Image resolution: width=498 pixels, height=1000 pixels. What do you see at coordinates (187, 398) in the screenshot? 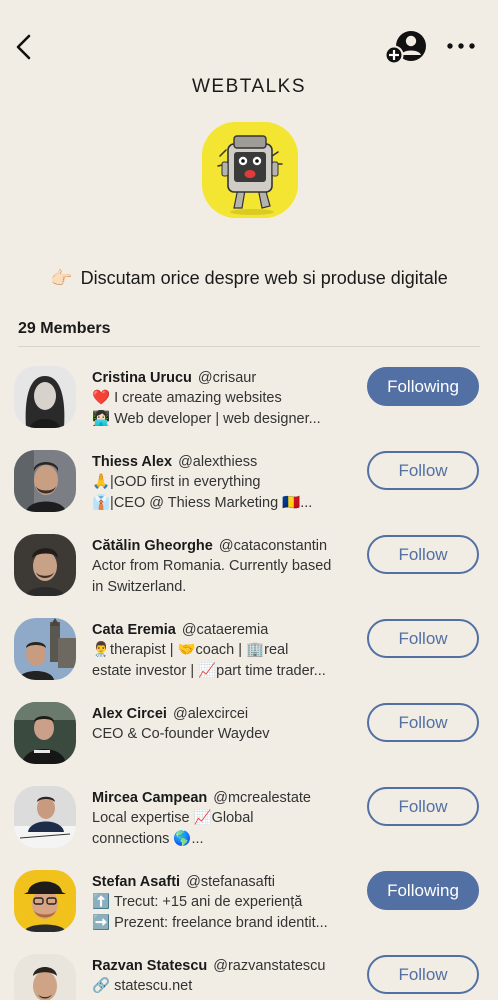
I see `member-bio-line-1: ❤️ I create amazing websites` at bounding box center [187, 398].